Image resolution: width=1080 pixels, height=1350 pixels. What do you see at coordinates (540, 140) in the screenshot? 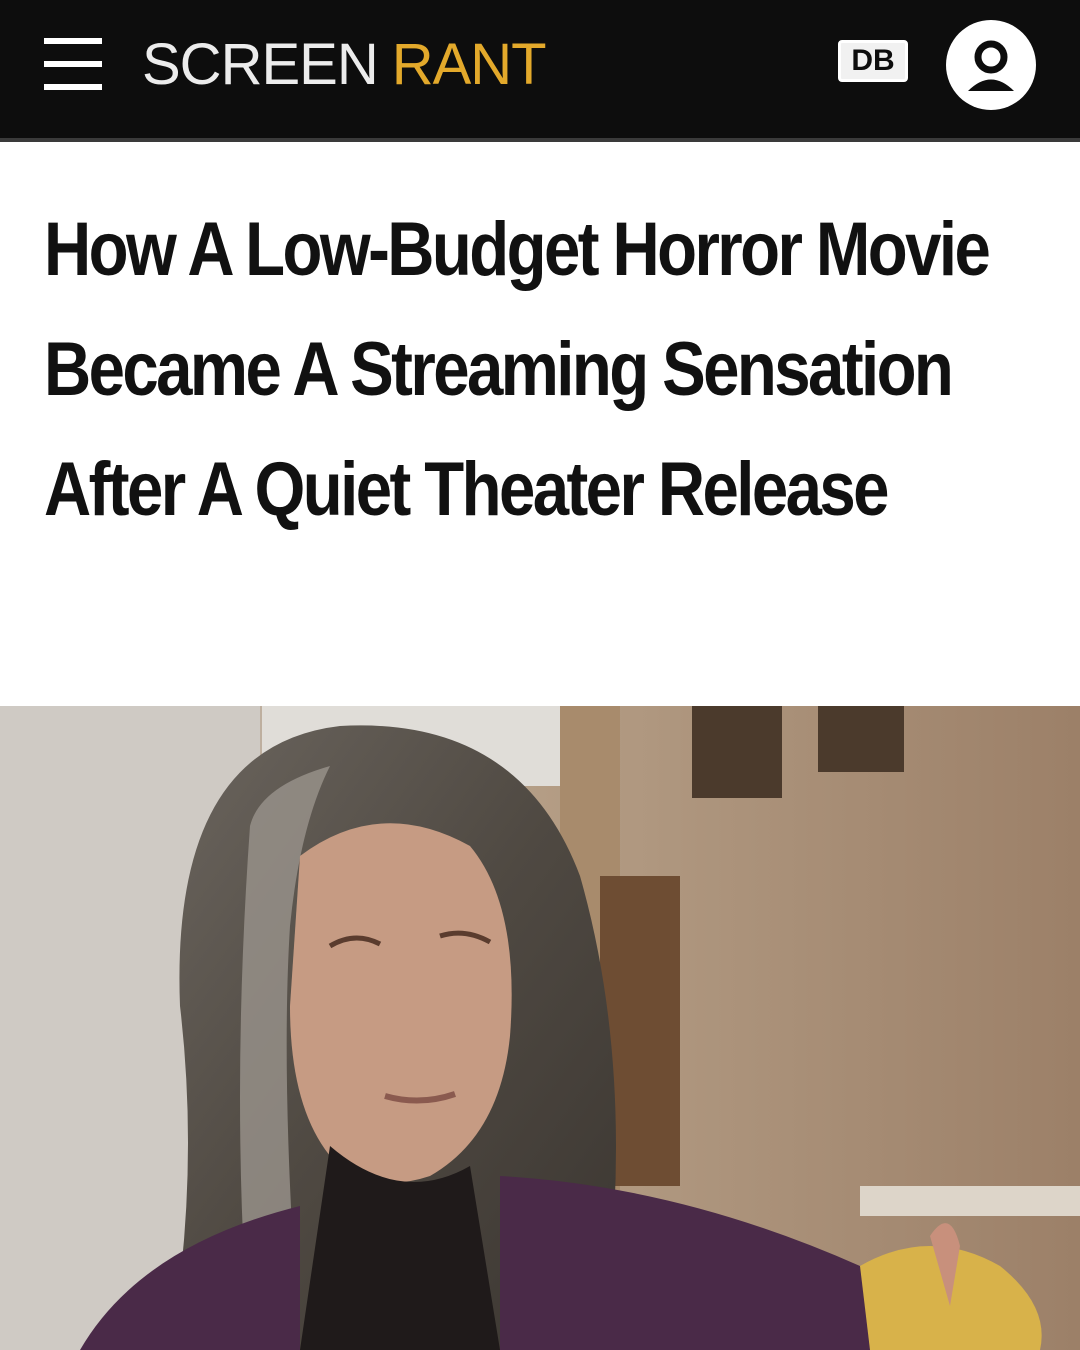
I see `header-divider` at bounding box center [540, 140].